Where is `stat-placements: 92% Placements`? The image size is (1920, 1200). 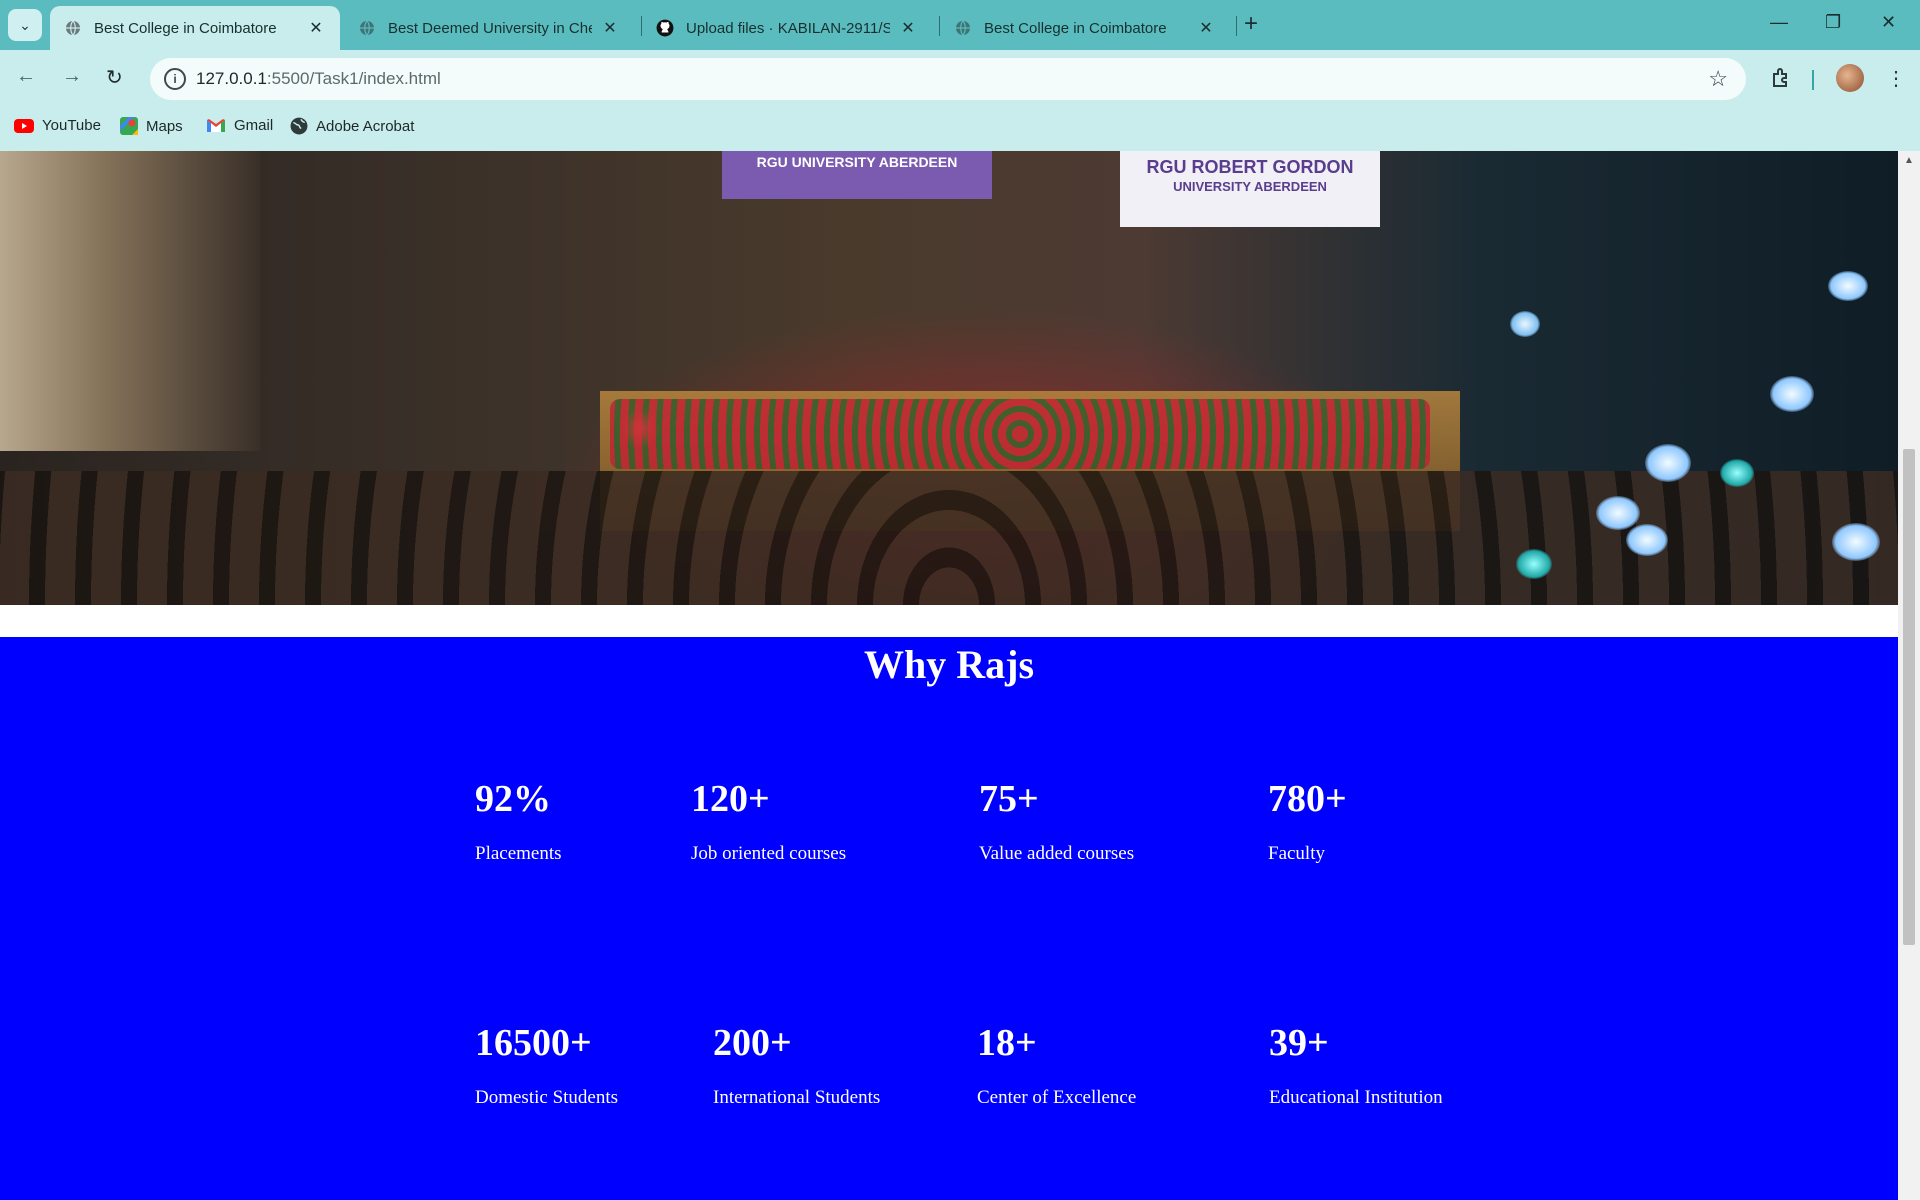
stat-placements: 92% Placements is located at coordinates (518, 821).